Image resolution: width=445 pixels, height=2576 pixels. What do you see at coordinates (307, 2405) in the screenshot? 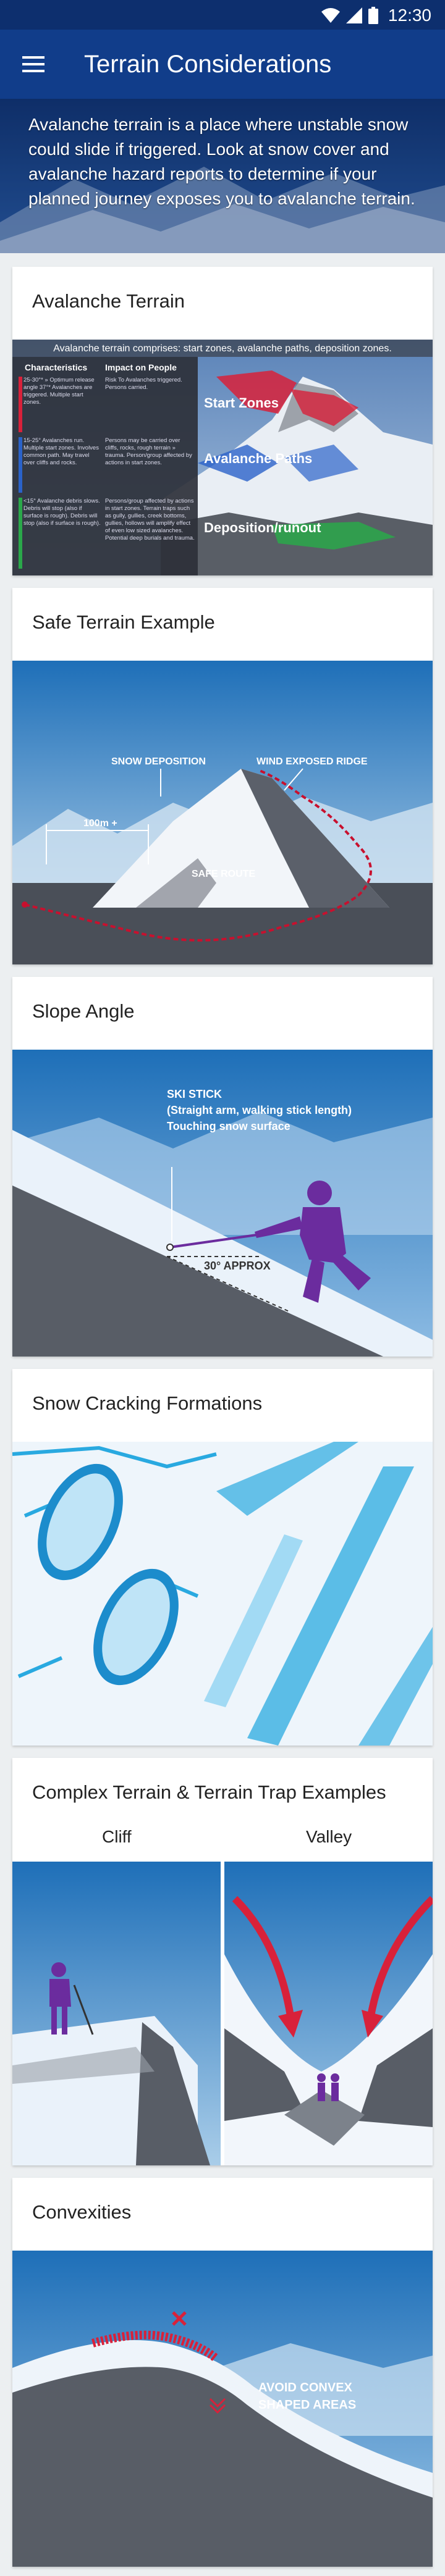
I see `label-shaped-areas: SHAPED AREAS` at bounding box center [307, 2405].